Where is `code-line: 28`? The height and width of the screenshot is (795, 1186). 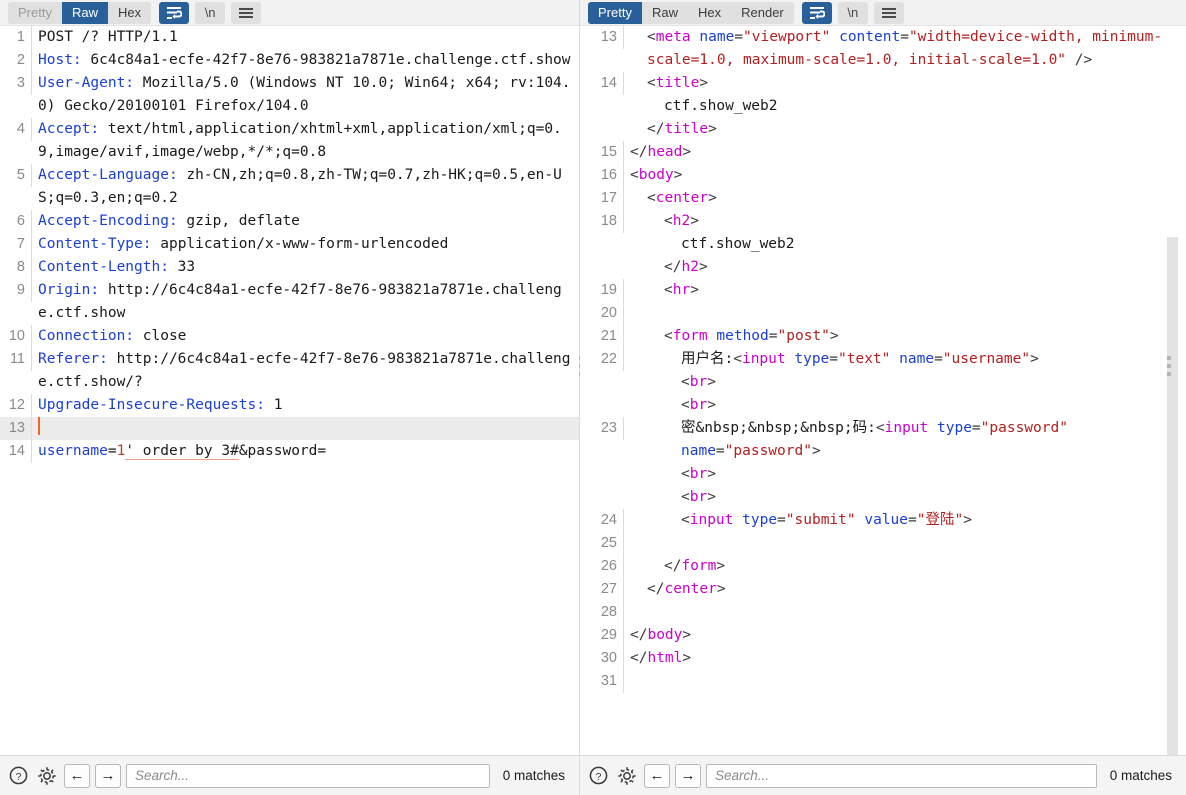 code-line: 28 is located at coordinates (883, 612).